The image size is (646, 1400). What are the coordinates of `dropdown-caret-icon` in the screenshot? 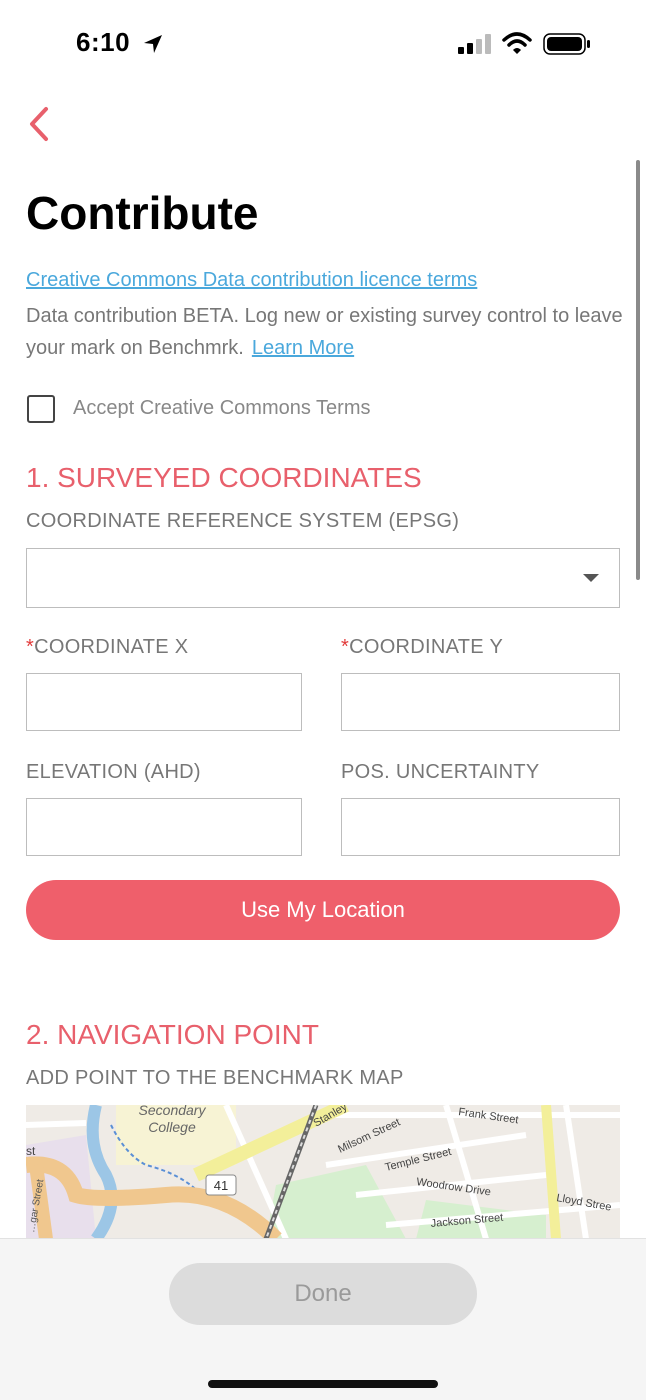 It's located at (591, 578).